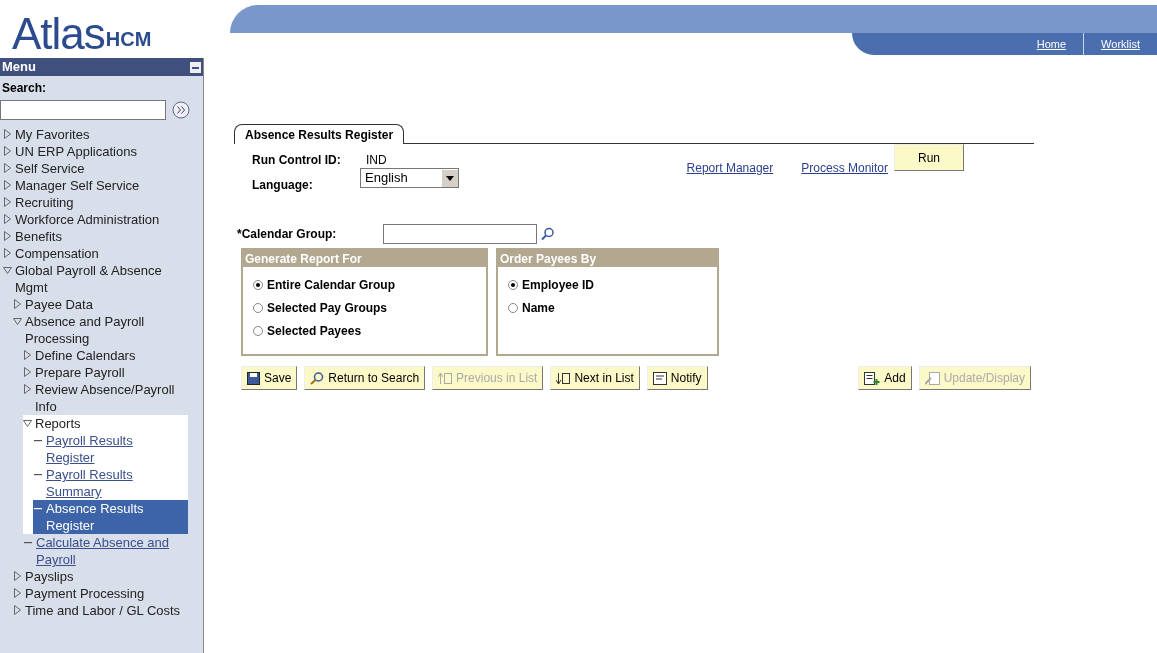 This screenshot has height=653, width=1157. Describe the element at coordinates (314, 331) in the screenshot. I see `radio-label: Selected Payees` at that location.